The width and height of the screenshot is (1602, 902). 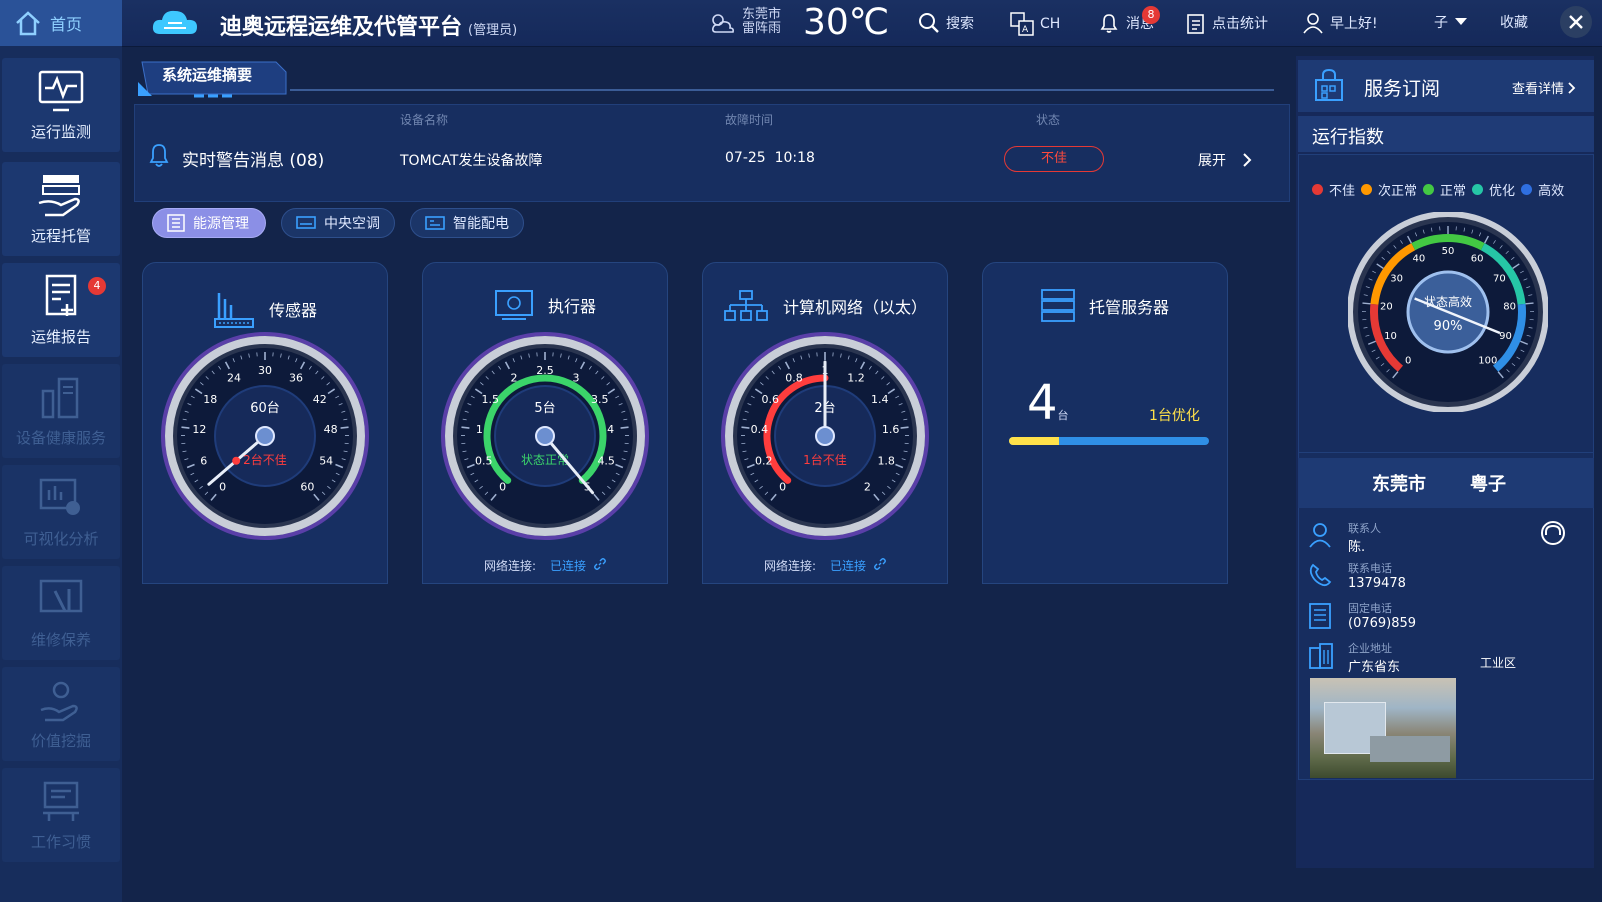 What do you see at coordinates (1498, 663) in the screenshot?
I see `address-tail: 工业区` at bounding box center [1498, 663].